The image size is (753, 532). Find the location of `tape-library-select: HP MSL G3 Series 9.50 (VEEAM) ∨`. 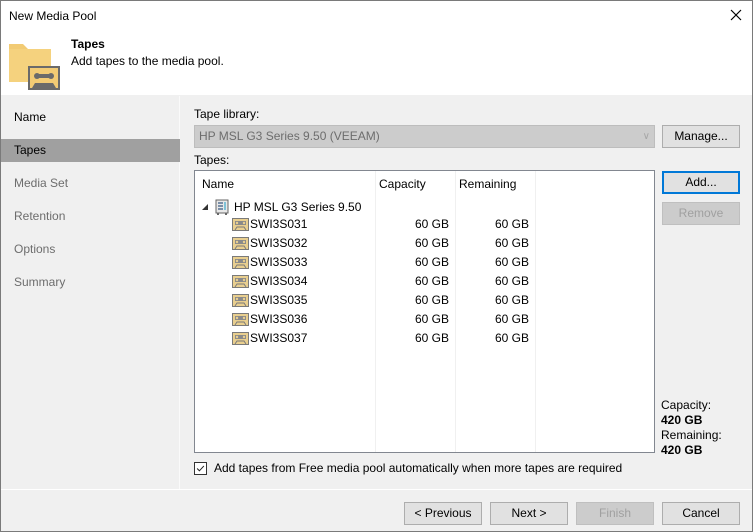

tape-library-select: HP MSL G3 Series 9.50 (VEEAM) ∨ is located at coordinates (424, 136).